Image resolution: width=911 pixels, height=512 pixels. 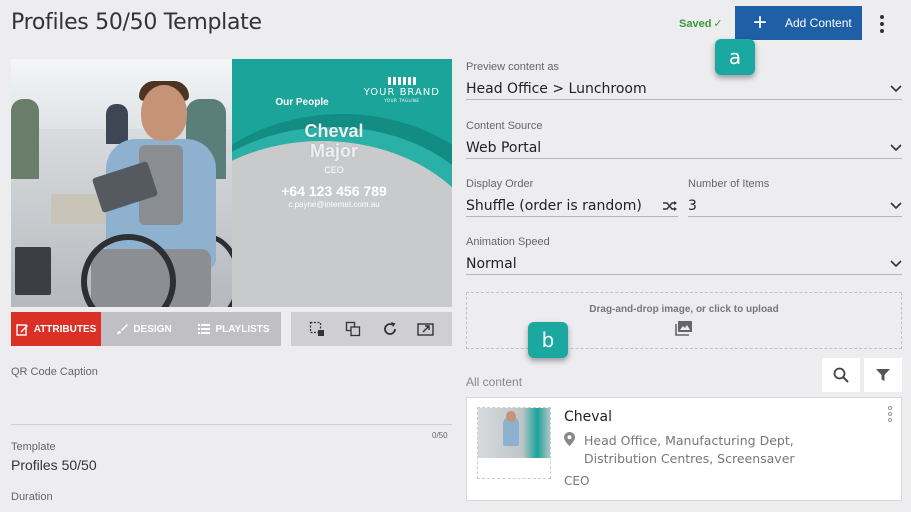 I want to click on content-source-field: Content Source Web Portal, so click(x=684, y=139).